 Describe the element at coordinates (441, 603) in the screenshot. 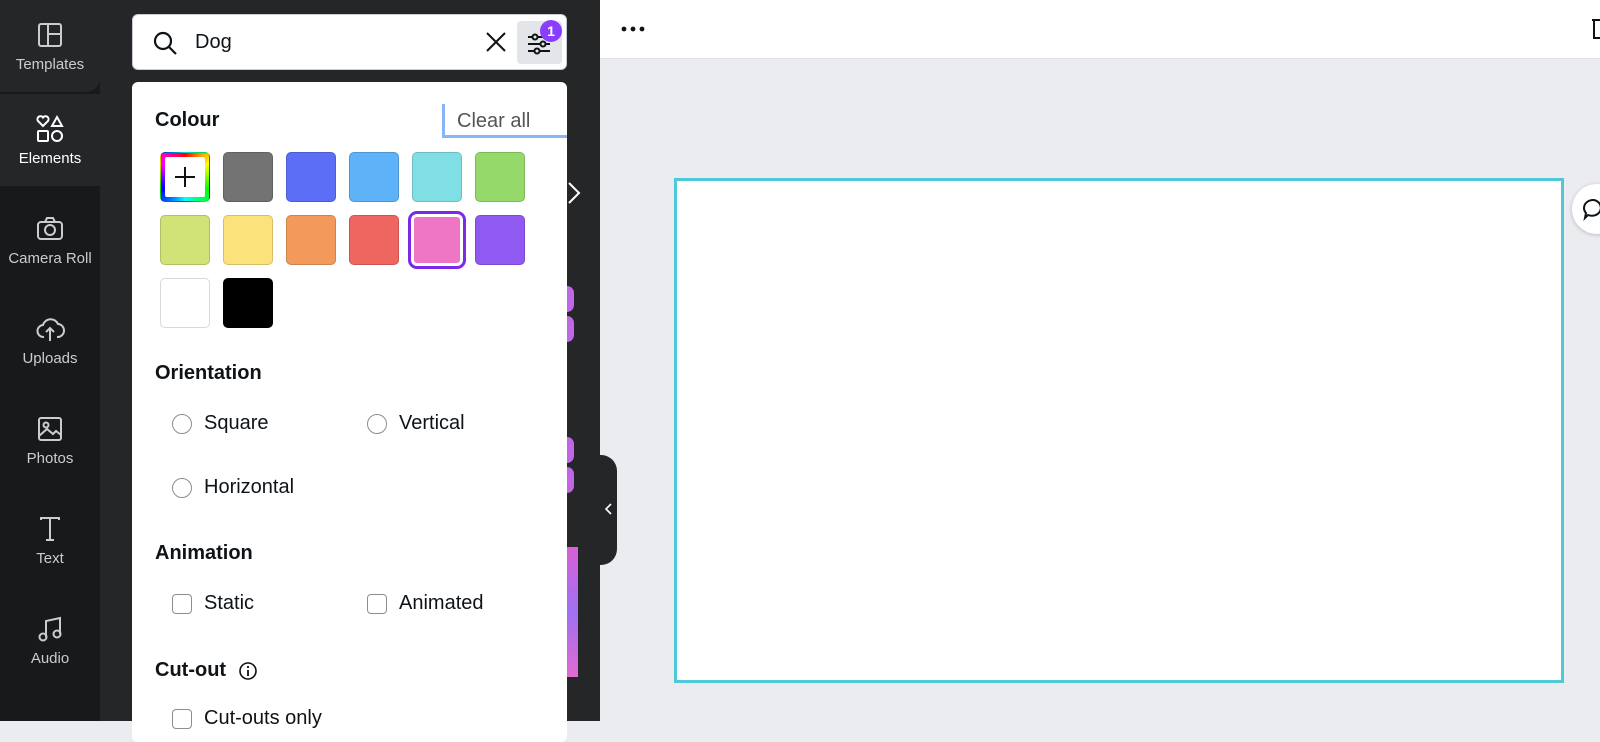

I see `option-label: Animated` at that location.